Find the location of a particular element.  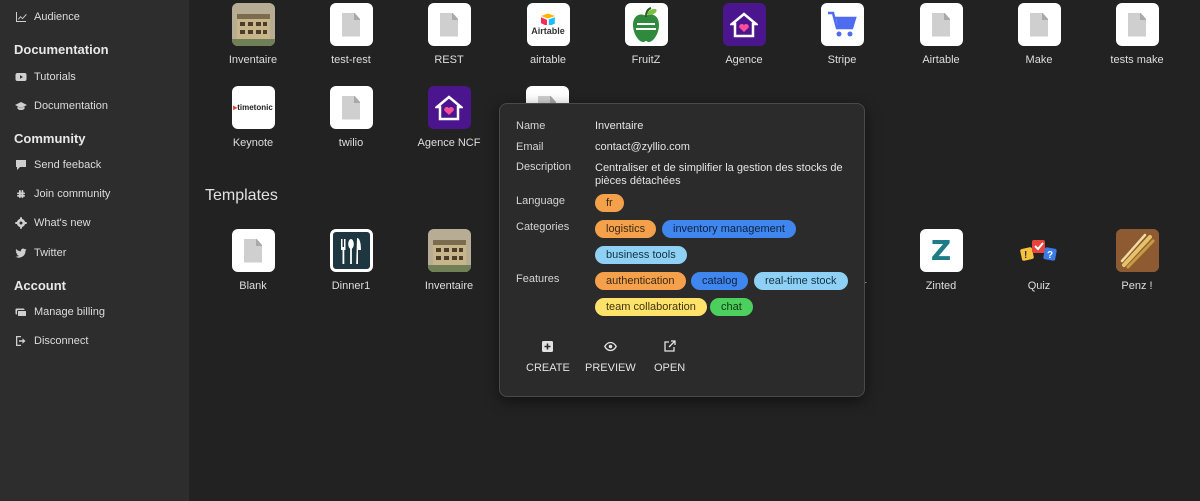

template-label: Blank is located at coordinates (253, 286).